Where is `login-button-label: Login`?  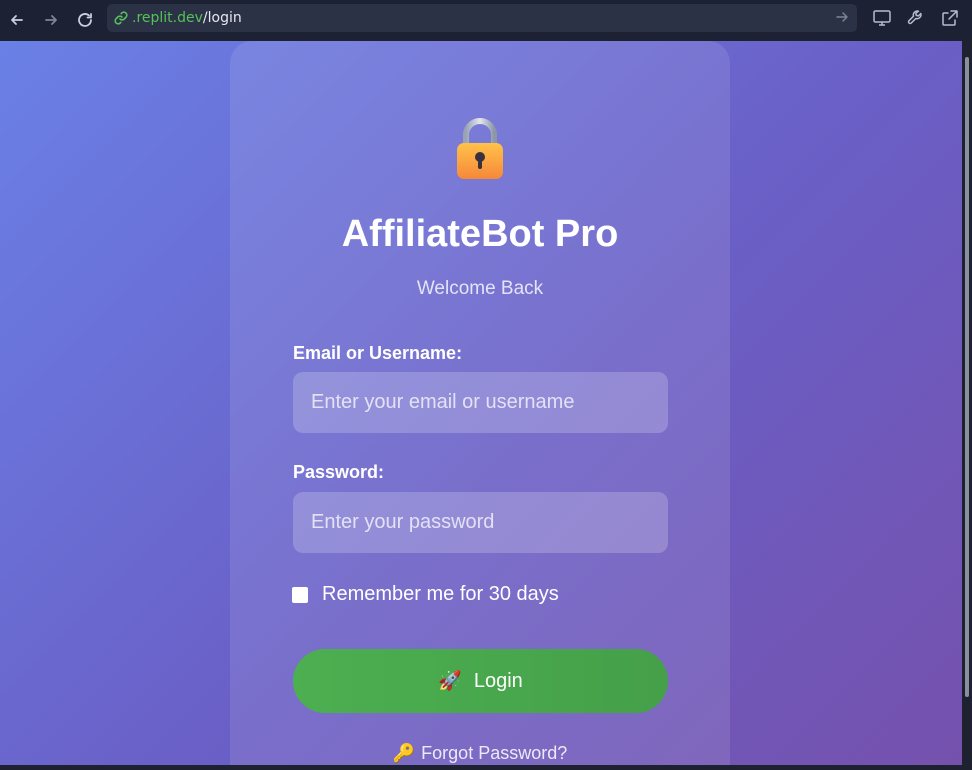 login-button-label: Login is located at coordinates (498, 680).